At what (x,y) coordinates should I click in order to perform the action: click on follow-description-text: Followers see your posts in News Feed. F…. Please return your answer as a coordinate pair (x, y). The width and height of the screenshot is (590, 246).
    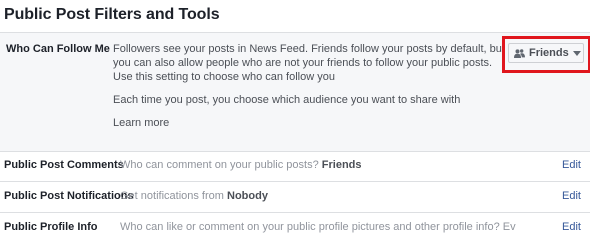
    Looking at the image, I should click on (309, 63).